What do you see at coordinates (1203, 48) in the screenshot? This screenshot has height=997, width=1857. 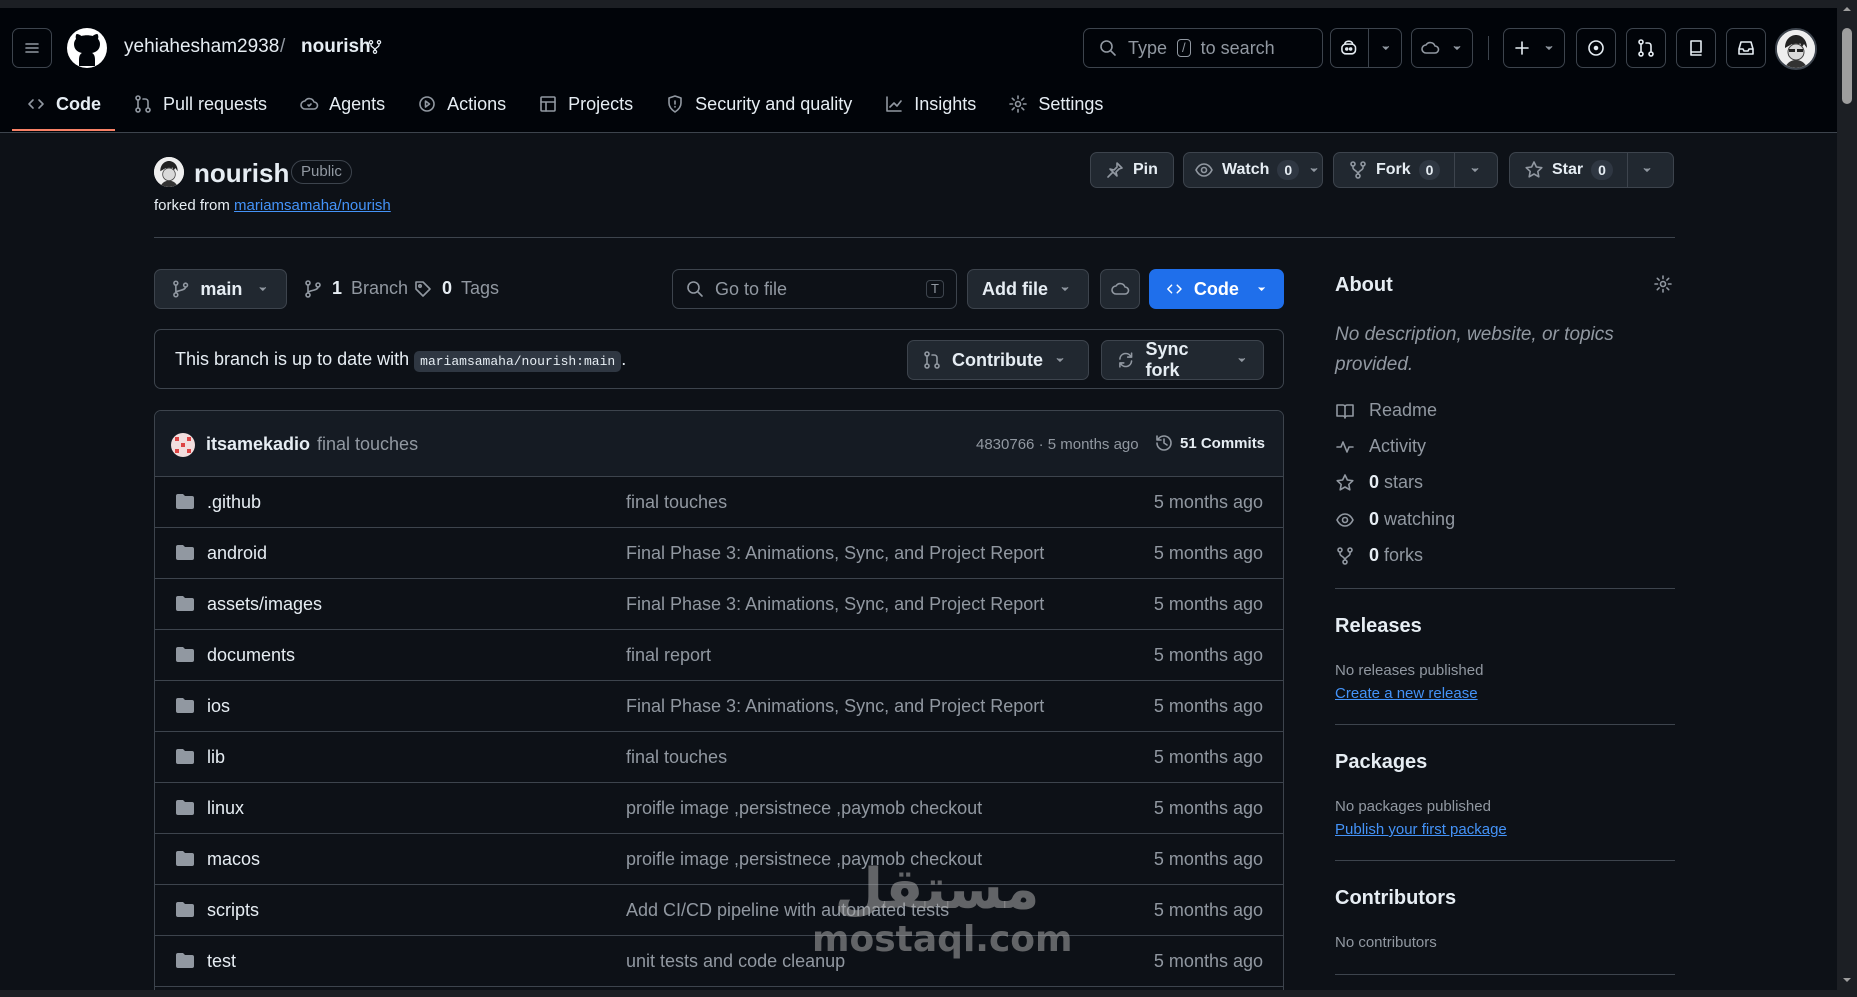 I see `global-search-input: Type / to search` at bounding box center [1203, 48].